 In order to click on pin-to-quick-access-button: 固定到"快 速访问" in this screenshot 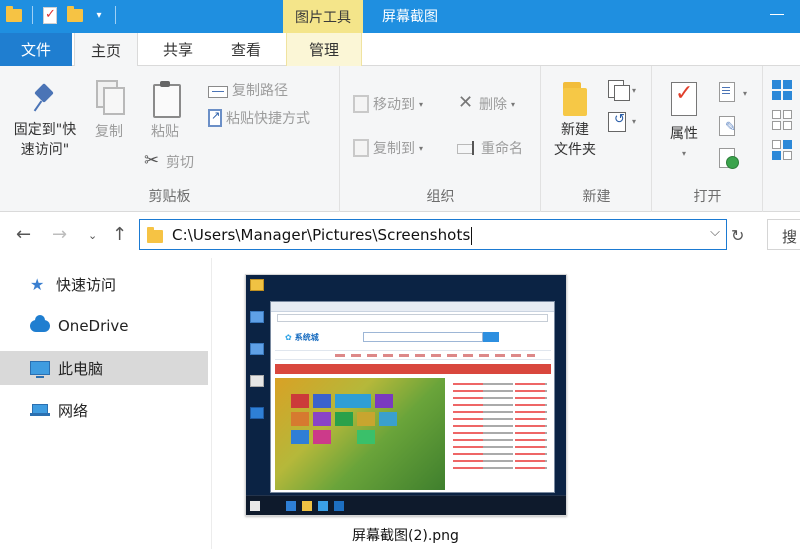, I will do `click(45, 122)`.